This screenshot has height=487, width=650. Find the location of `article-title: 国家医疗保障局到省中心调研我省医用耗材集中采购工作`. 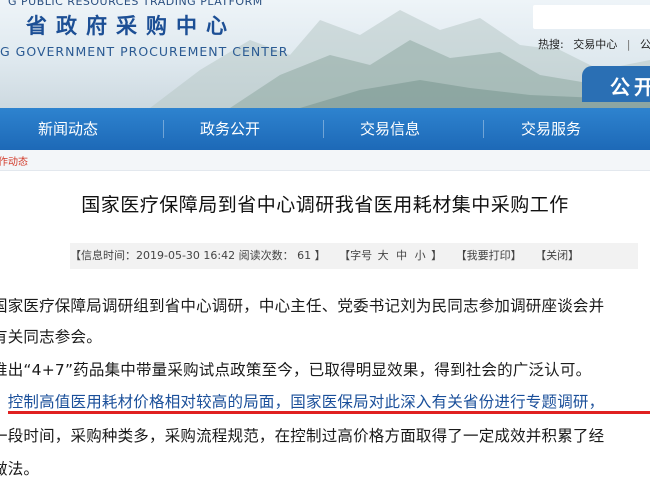

article-title: 国家医疗保障局到省中心调研我省医用耗材集中采购工作 is located at coordinates (325, 205).